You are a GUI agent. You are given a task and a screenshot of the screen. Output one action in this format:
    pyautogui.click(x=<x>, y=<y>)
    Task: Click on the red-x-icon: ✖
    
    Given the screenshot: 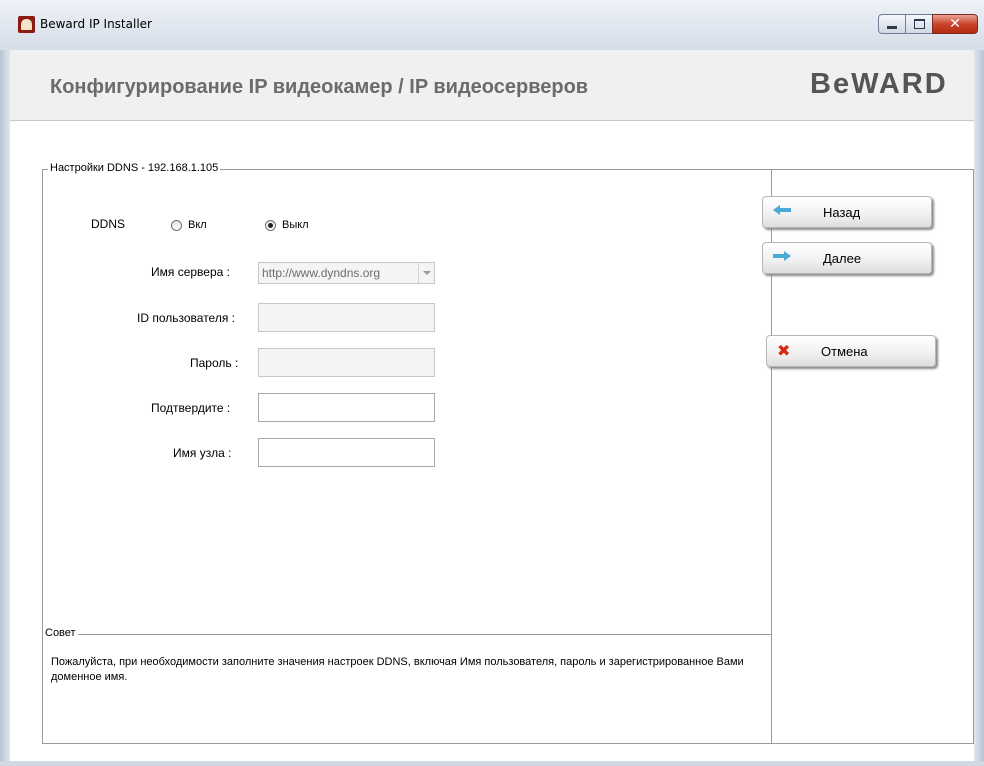 What is the action you would take?
    pyautogui.click(x=784, y=350)
    